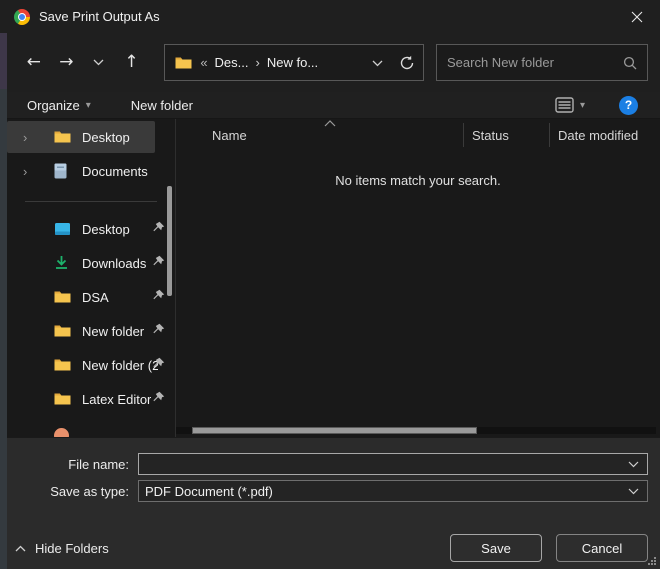  What do you see at coordinates (496, 548) in the screenshot?
I see `save-button: Save` at bounding box center [496, 548].